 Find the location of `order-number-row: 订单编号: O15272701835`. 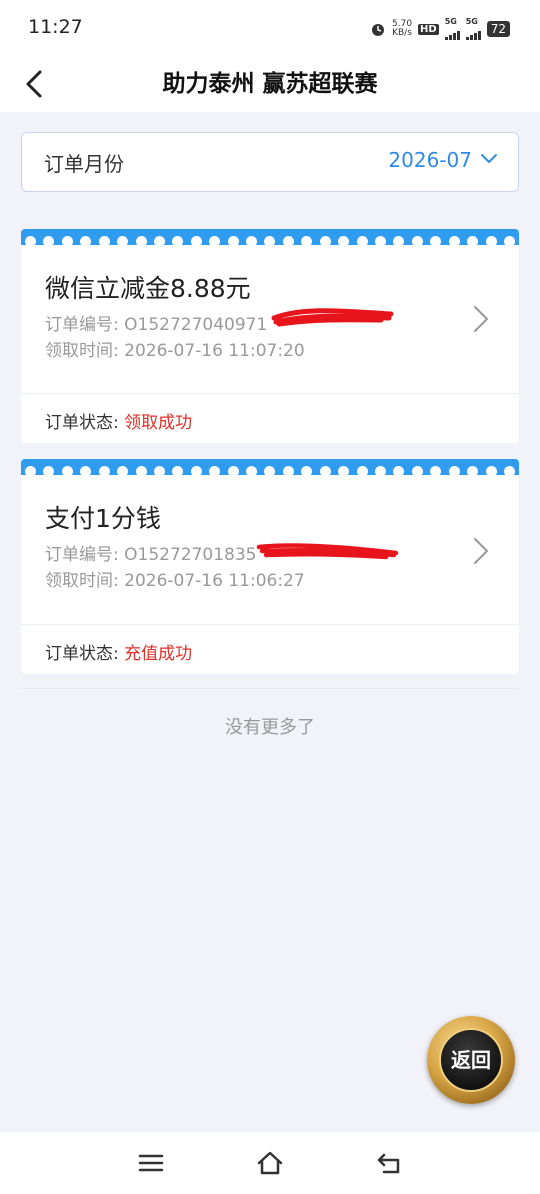

order-number-row: 订单编号: O15272701835 is located at coordinates (151, 555).